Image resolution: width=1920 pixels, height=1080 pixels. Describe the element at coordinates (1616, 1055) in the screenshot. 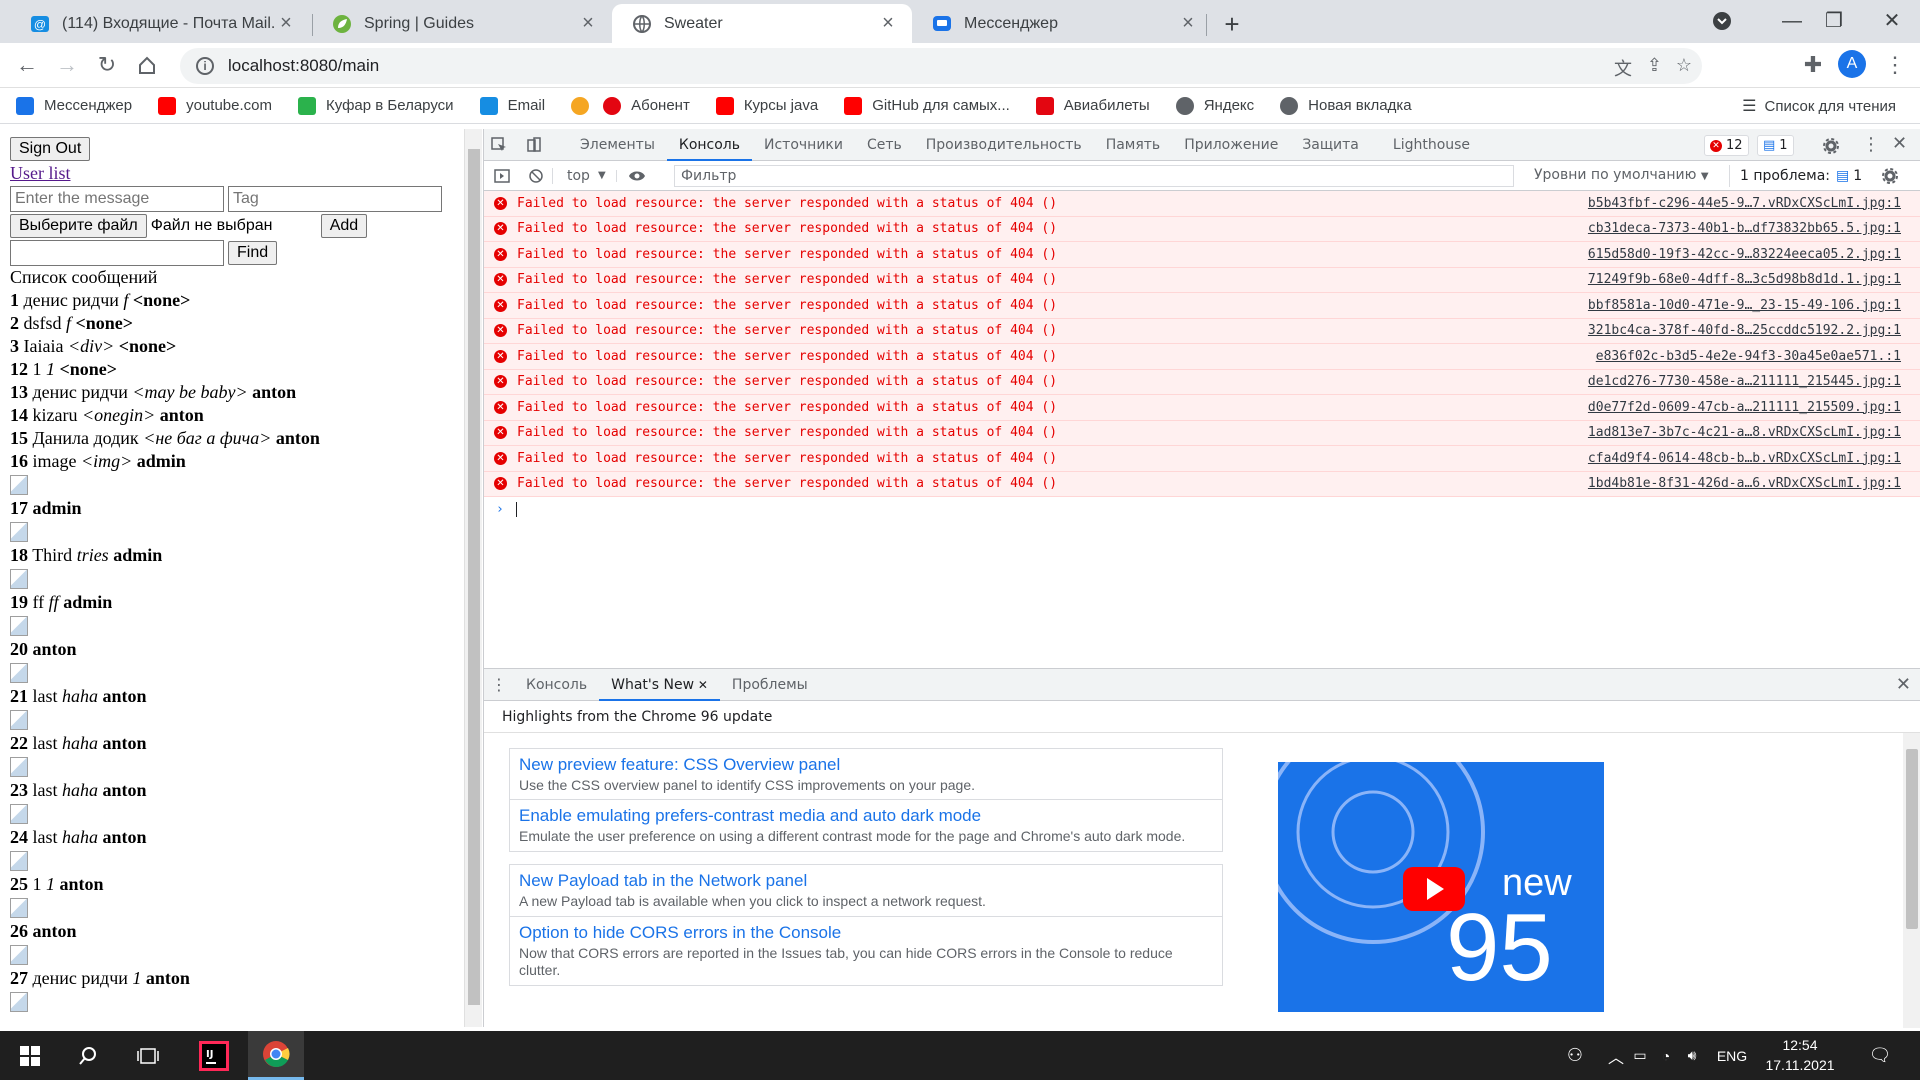

I see `show-hidden-icons: ︿` at that location.